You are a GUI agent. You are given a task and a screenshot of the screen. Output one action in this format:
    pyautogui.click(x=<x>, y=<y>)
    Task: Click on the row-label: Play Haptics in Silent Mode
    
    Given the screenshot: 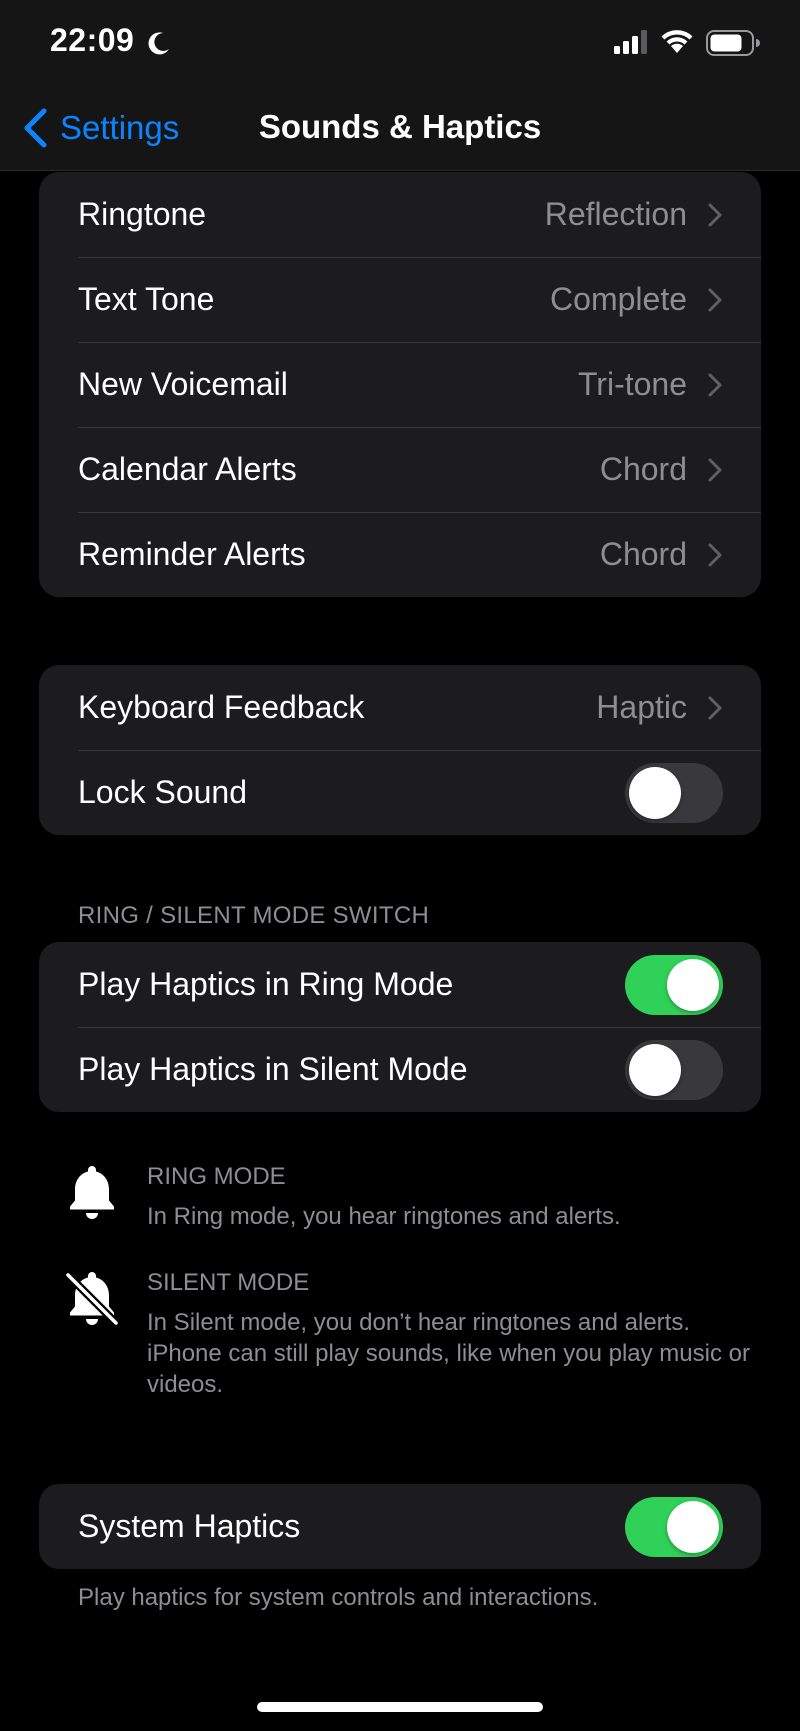 What is the action you would take?
    pyautogui.click(x=273, y=1069)
    